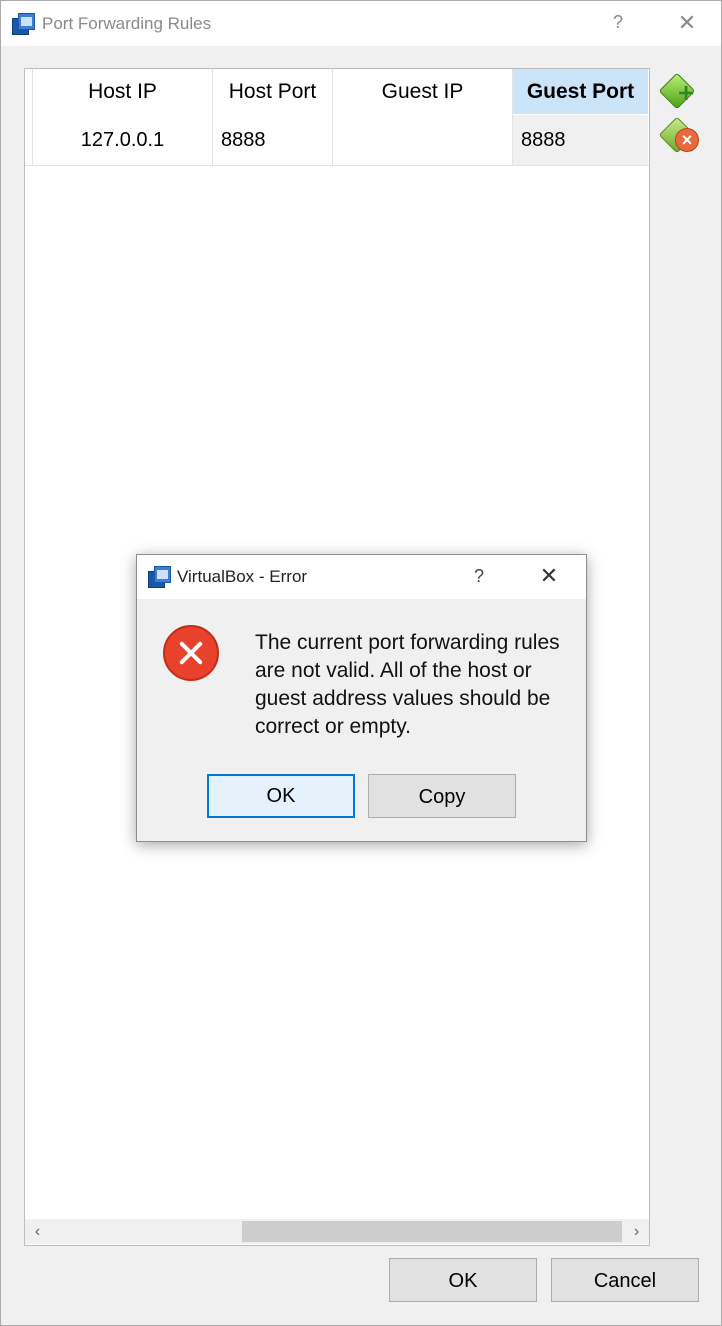 The width and height of the screenshot is (722, 1326). What do you see at coordinates (242, 576) in the screenshot?
I see `error-dialog-title: VirtualBox - Error` at bounding box center [242, 576].